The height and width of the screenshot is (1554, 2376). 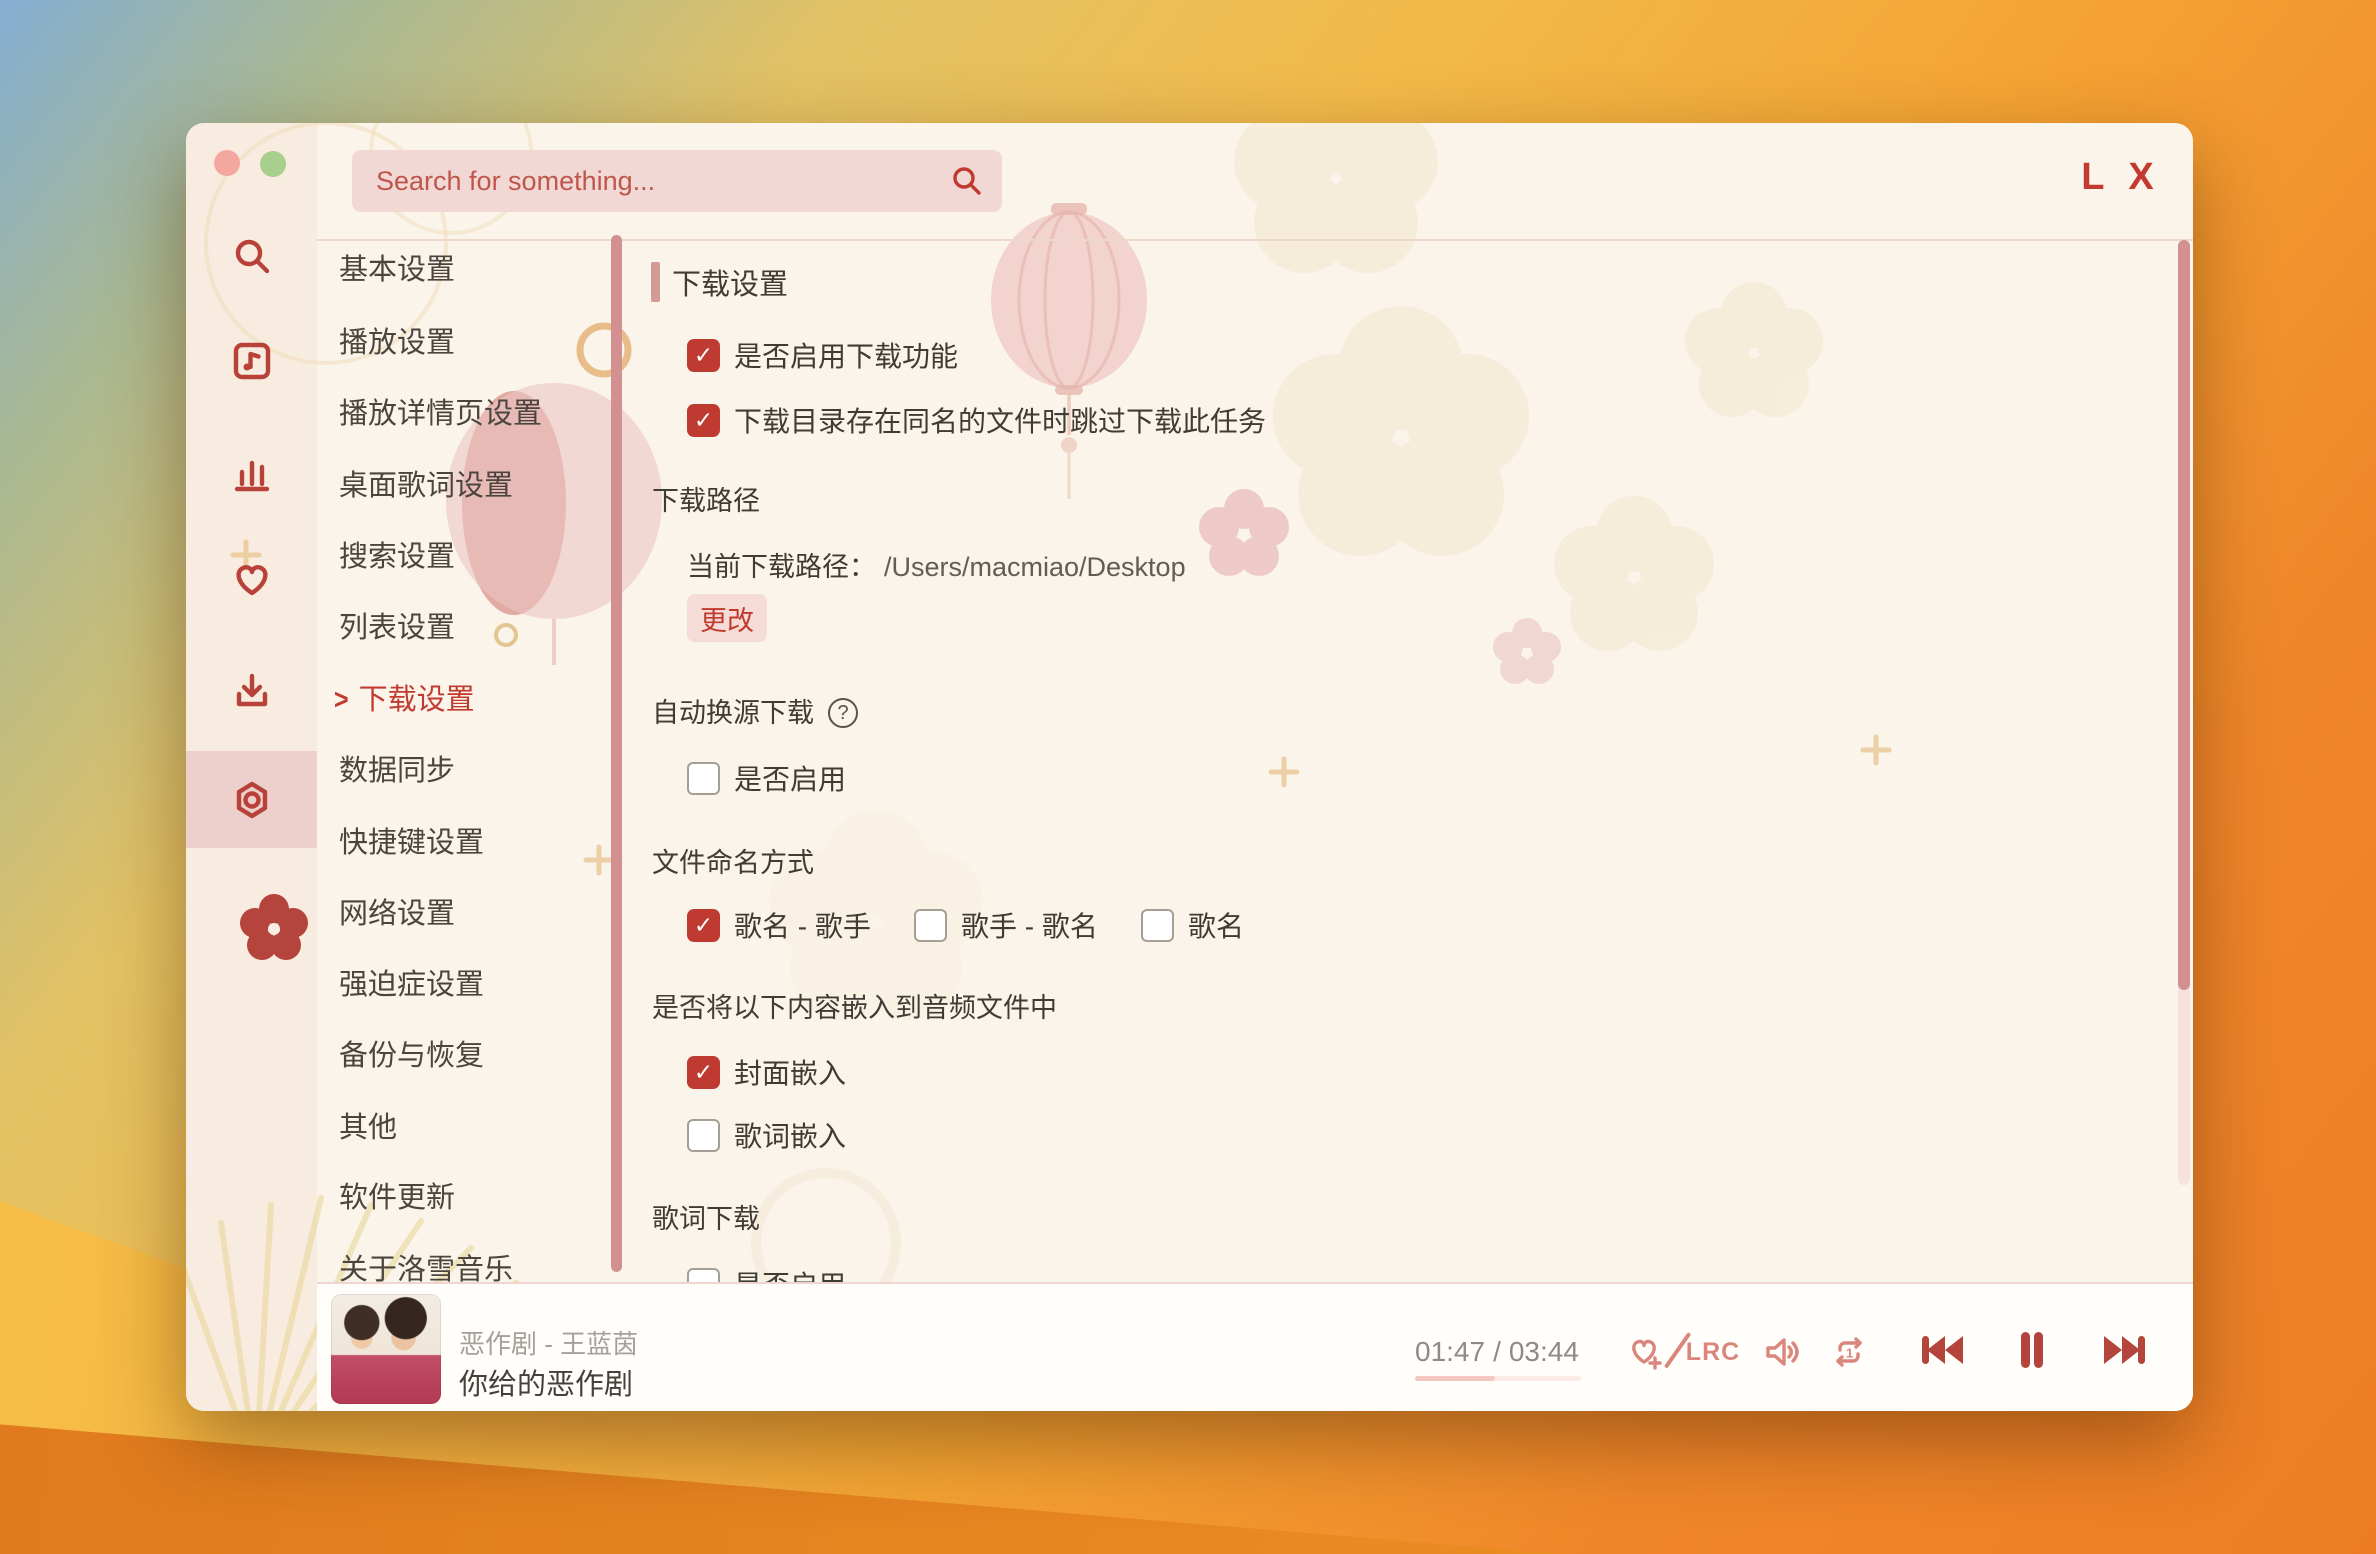 I want to click on app-logo: L X, so click(x=2121, y=177).